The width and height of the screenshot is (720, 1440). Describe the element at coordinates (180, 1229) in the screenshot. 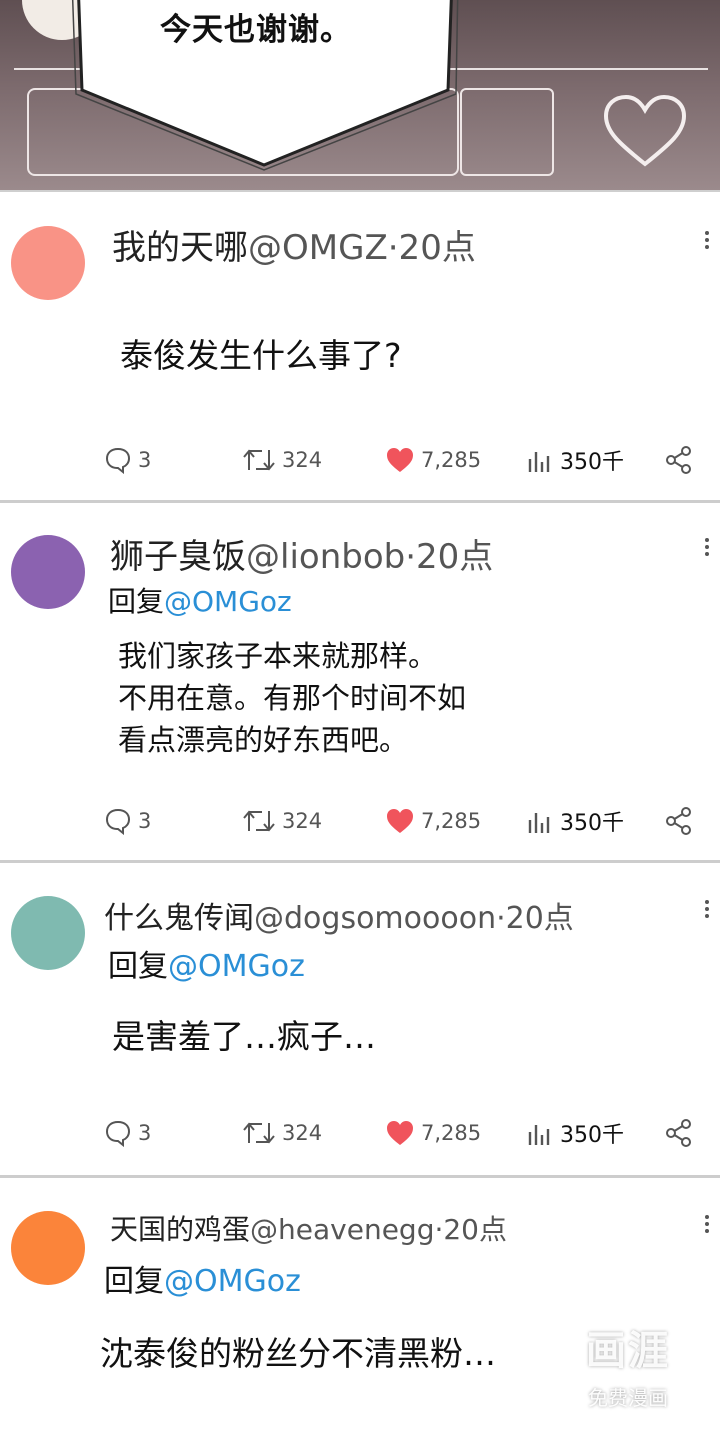

I see `user-name: 天国的鸡蛋` at that location.